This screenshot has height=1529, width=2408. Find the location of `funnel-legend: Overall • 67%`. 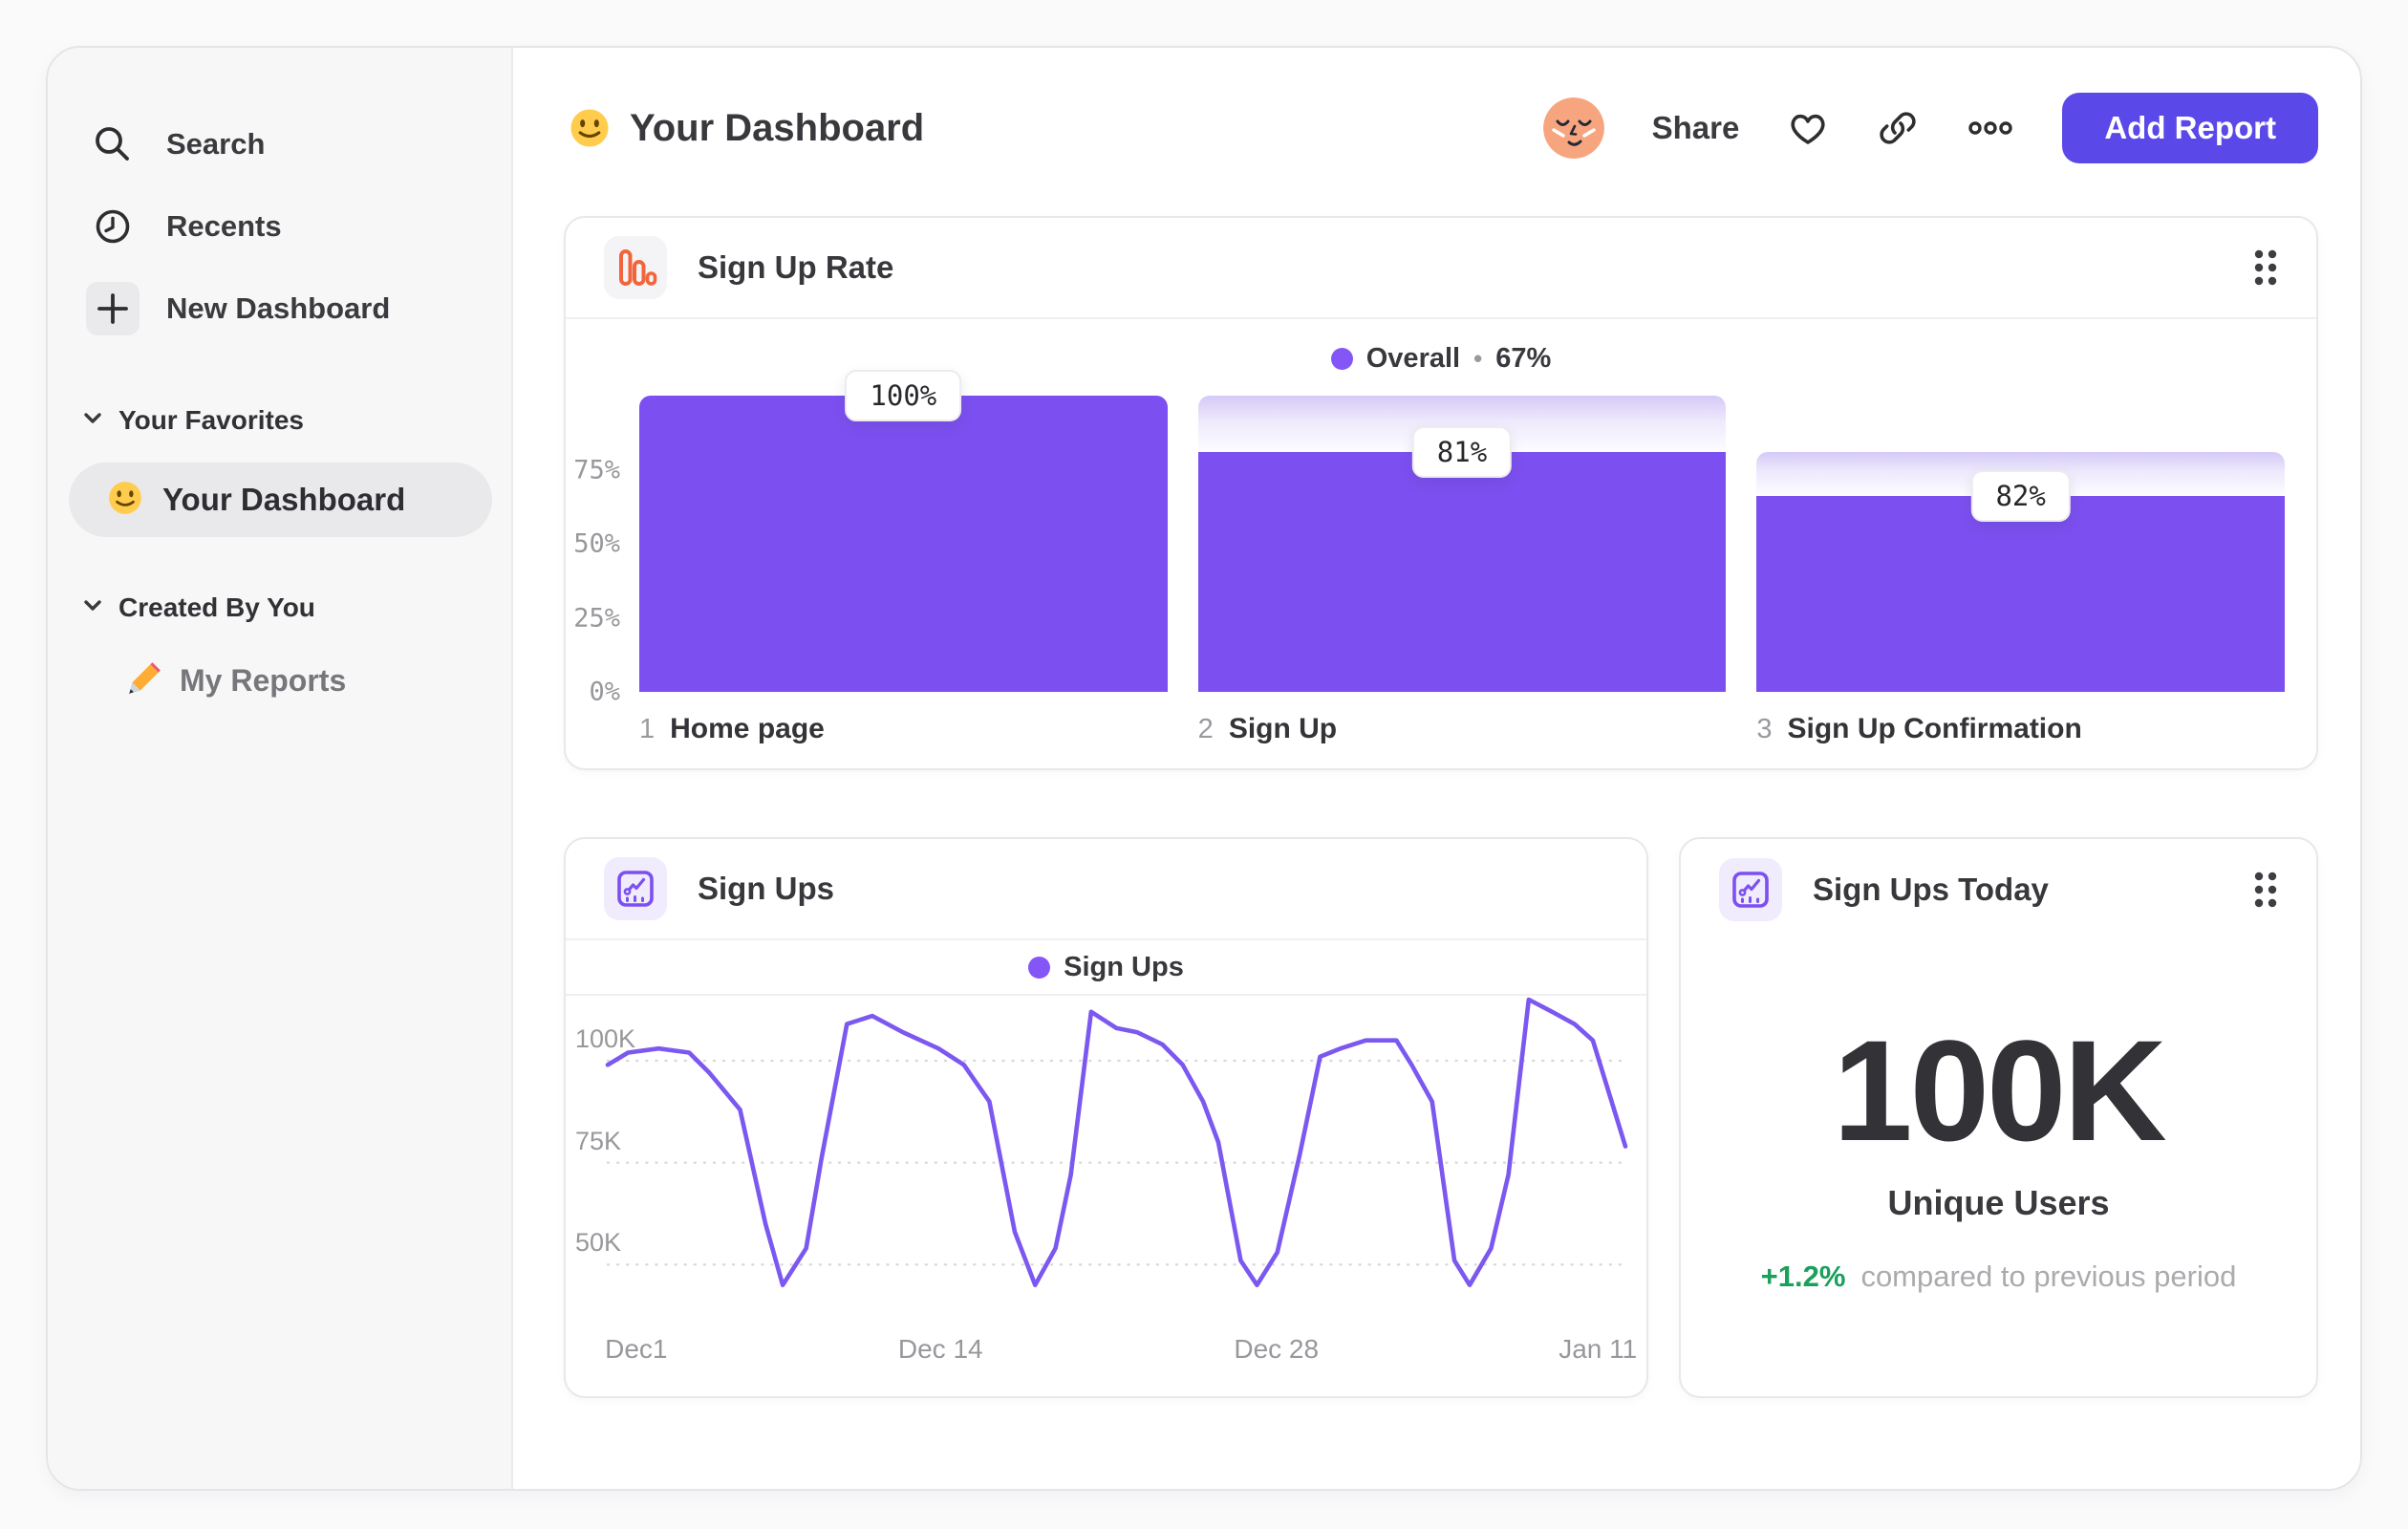

funnel-legend: Overall • 67% is located at coordinates (1441, 358).